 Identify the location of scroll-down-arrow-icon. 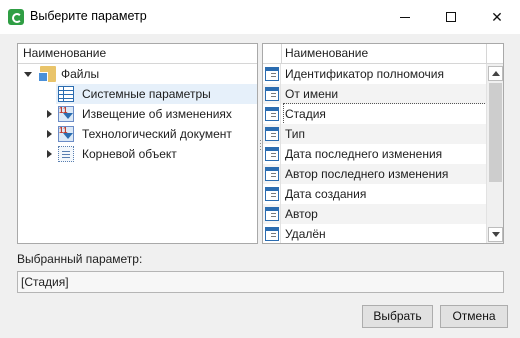
(495, 234).